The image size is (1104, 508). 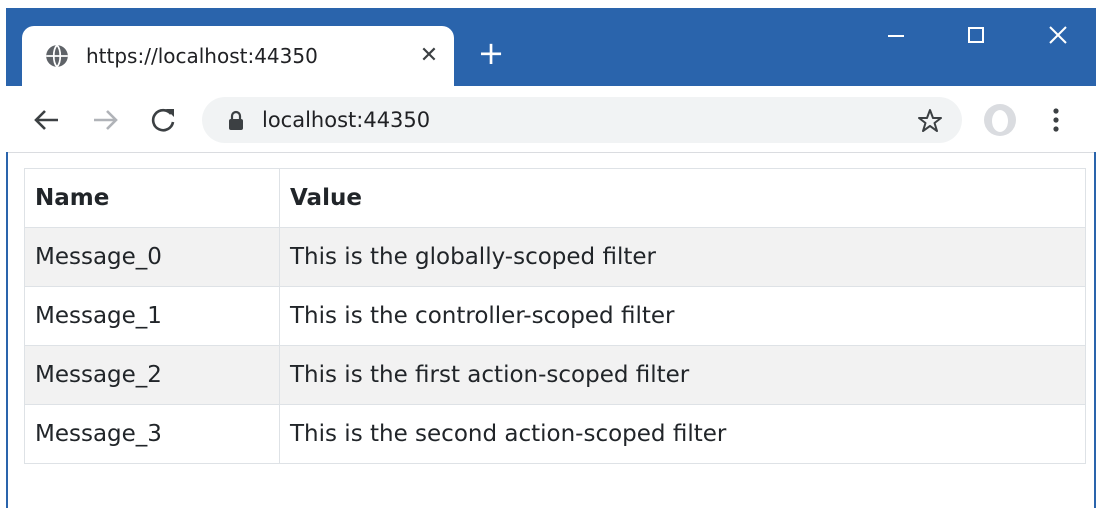 I want to click on maximize-icon, so click(x=976, y=35).